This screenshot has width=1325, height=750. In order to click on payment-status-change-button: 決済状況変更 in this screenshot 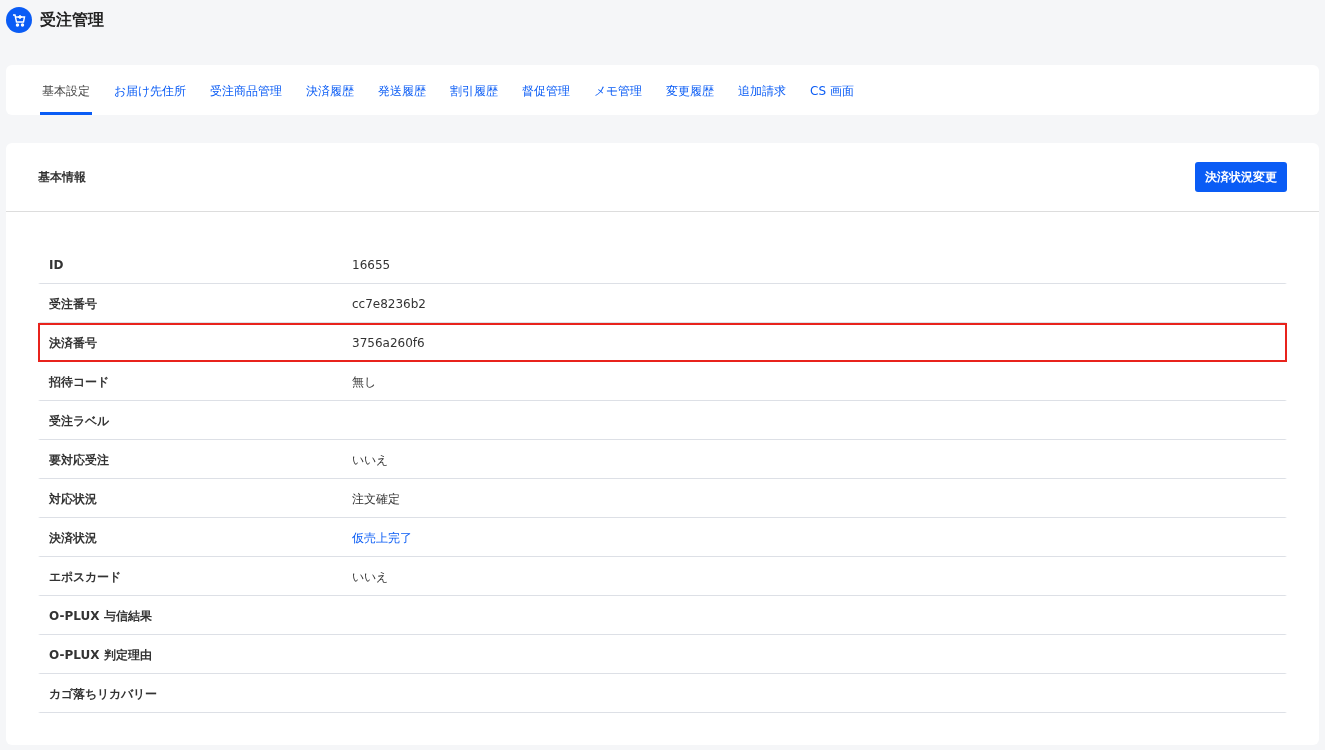, I will do `click(1241, 177)`.